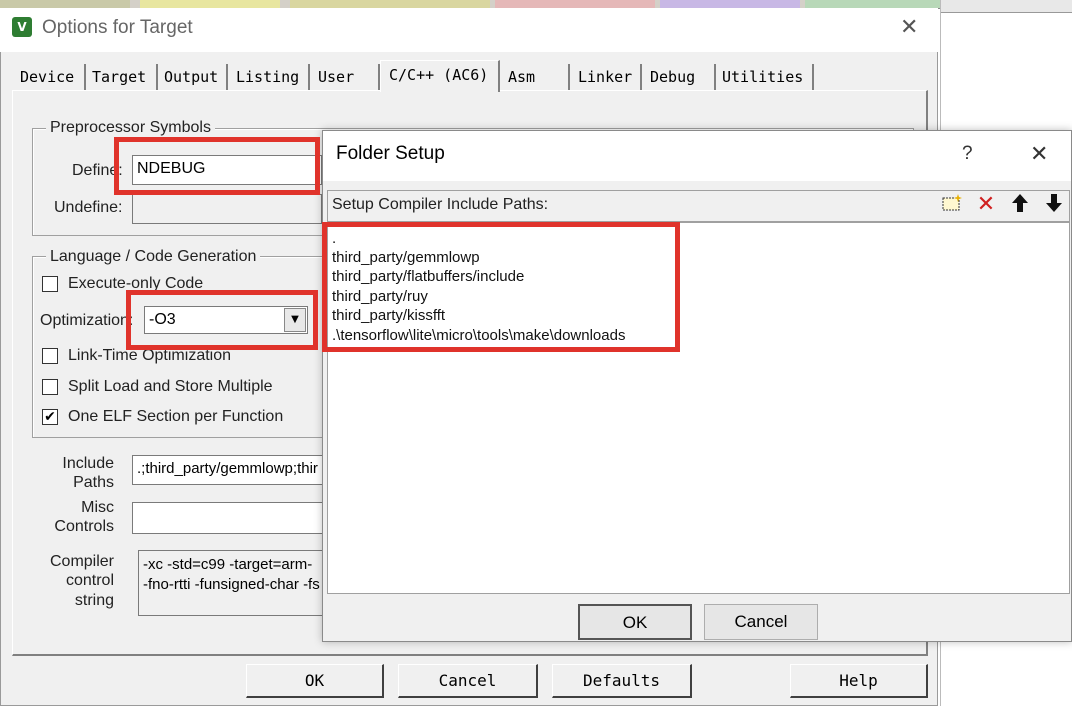  What do you see at coordinates (122, 77) in the screenshot?
I see `tab-target: Target` at bounding box center [122, 77].